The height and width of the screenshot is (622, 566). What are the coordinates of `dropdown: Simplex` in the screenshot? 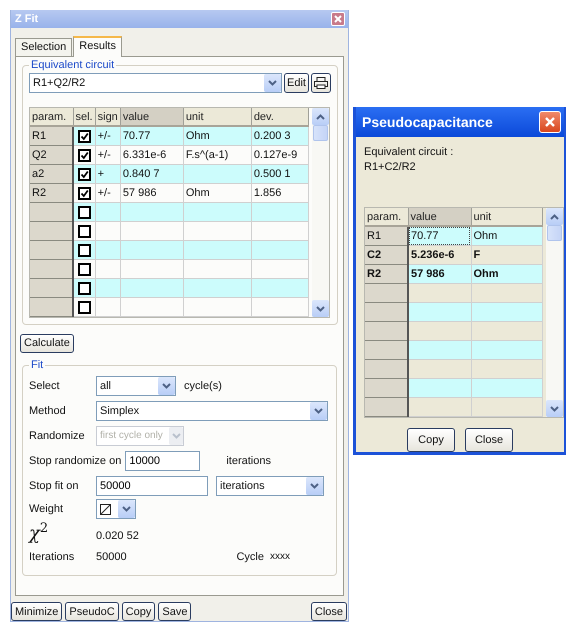 It's located at (212, 410).